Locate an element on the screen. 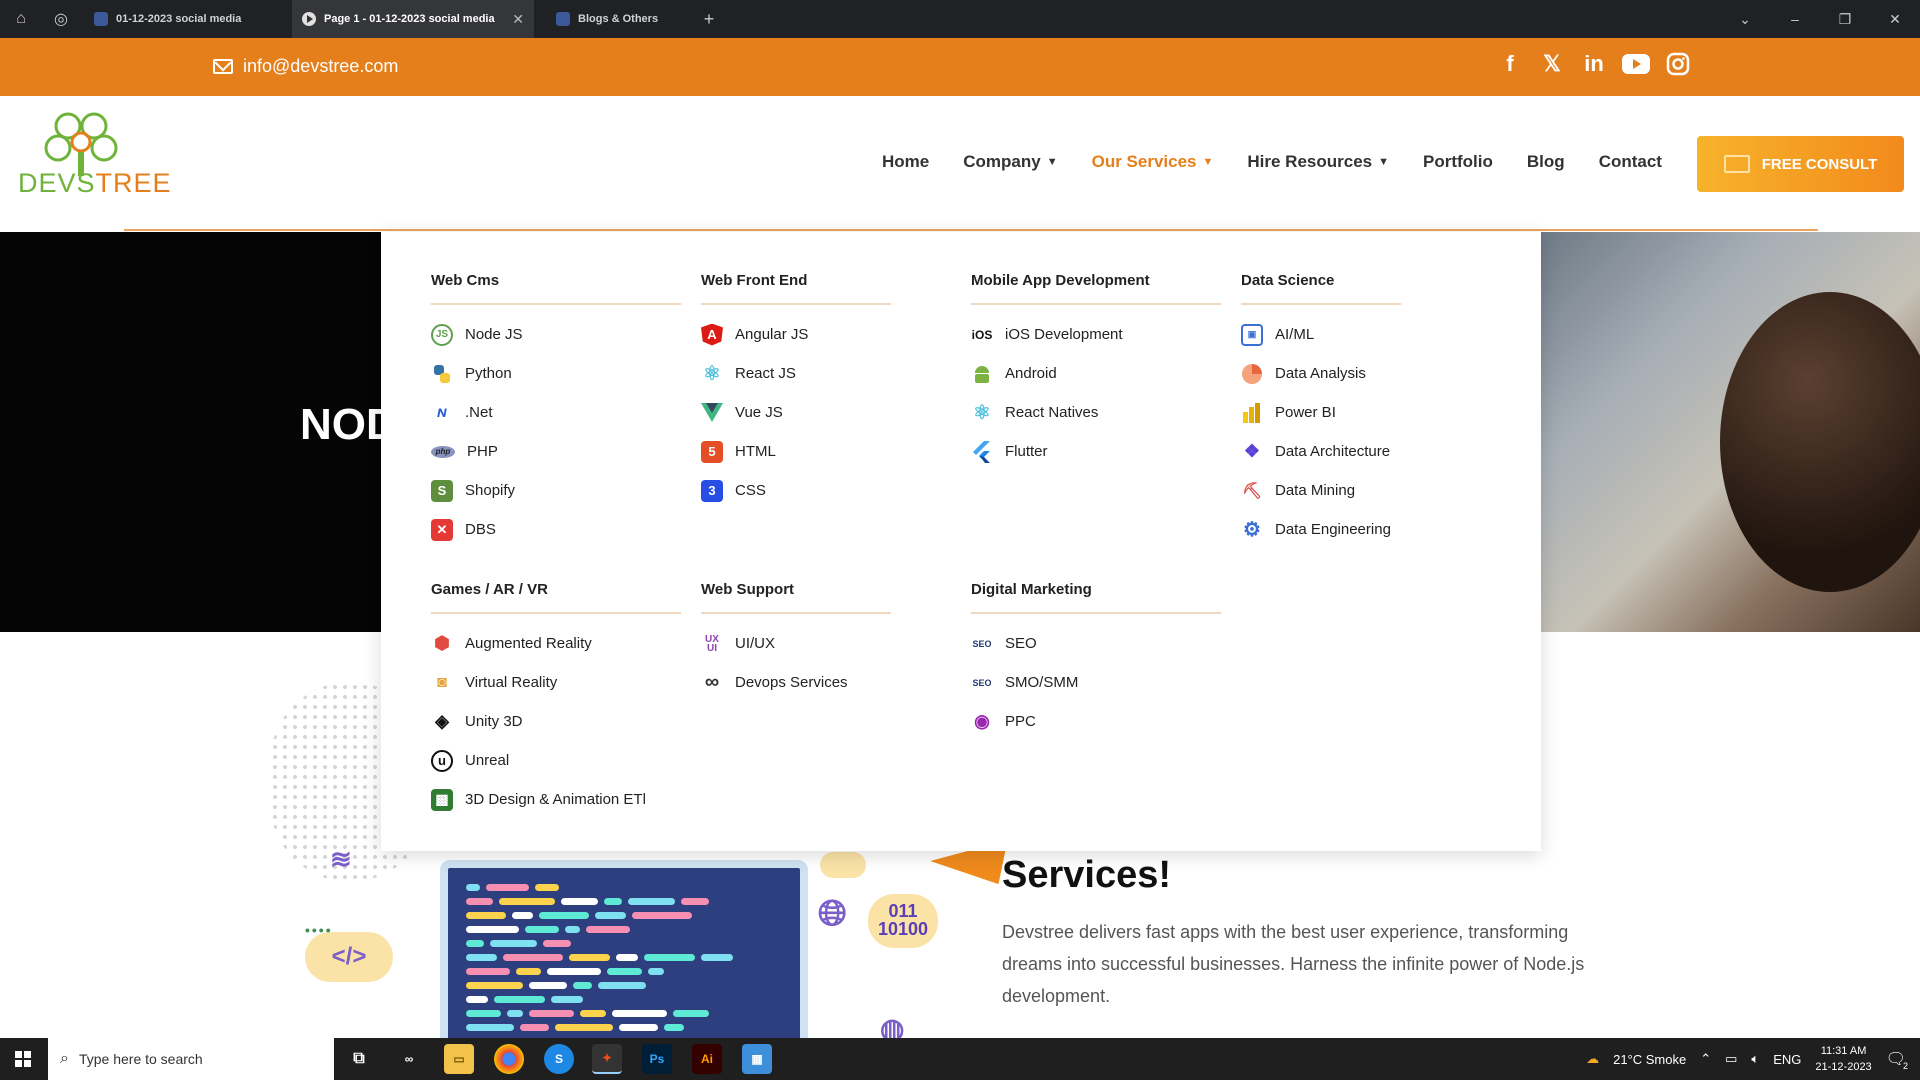  menu-item-android: Android is located at coordinates (1096, 373).